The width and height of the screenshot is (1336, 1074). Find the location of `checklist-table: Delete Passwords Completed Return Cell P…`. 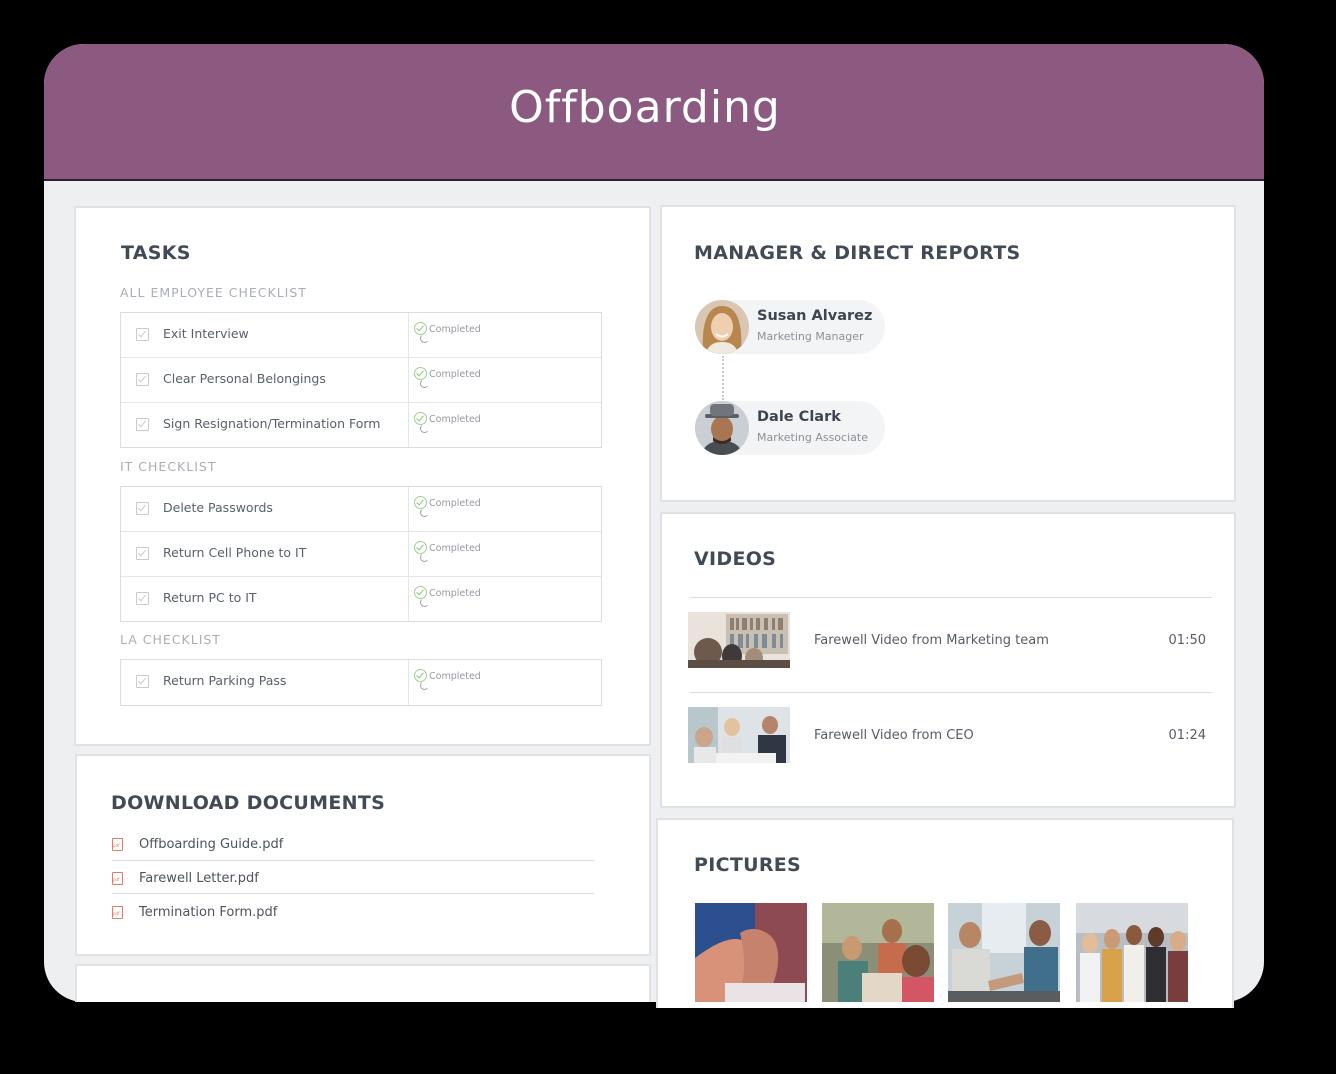

checklist-table: Delete Passwords Completed Return Cell P… is located at coordinates (361, 554).